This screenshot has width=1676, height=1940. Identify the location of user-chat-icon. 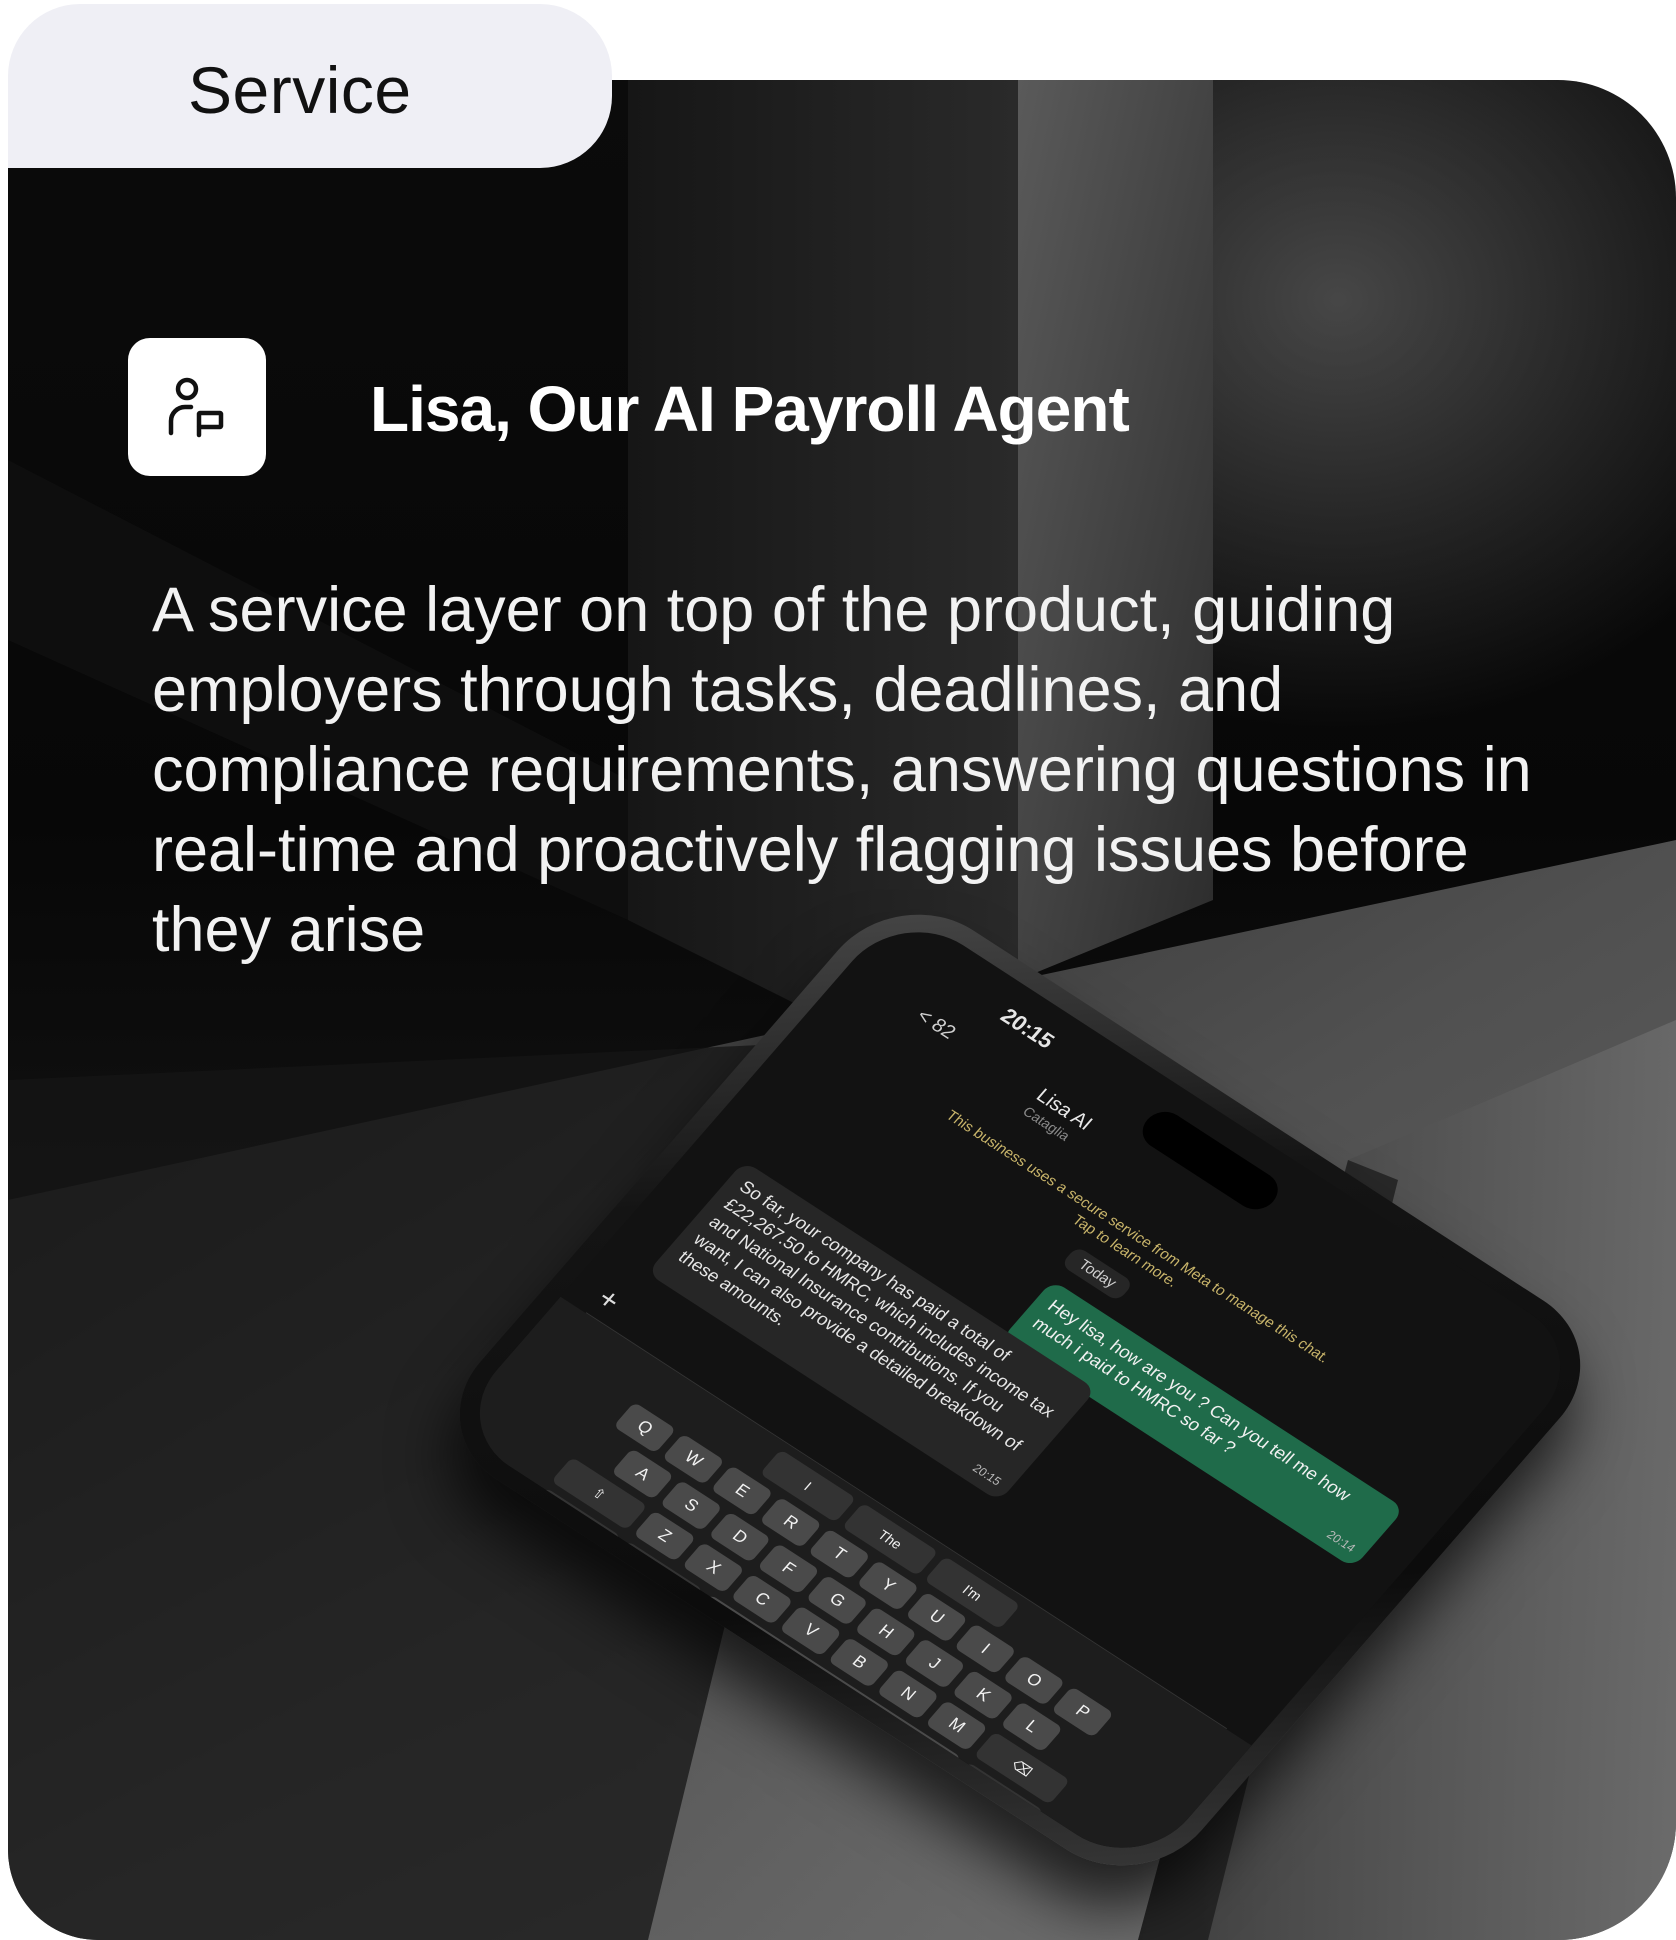
(196, 407).